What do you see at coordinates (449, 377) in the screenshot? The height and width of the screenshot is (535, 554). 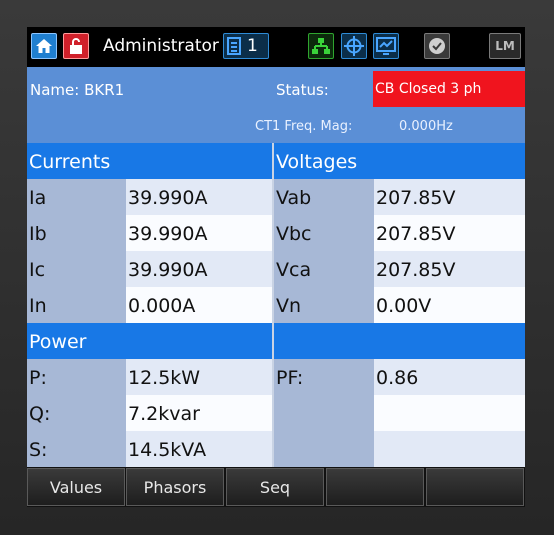 I see `pf-value: 0.86` at bounding box center [449, 377].